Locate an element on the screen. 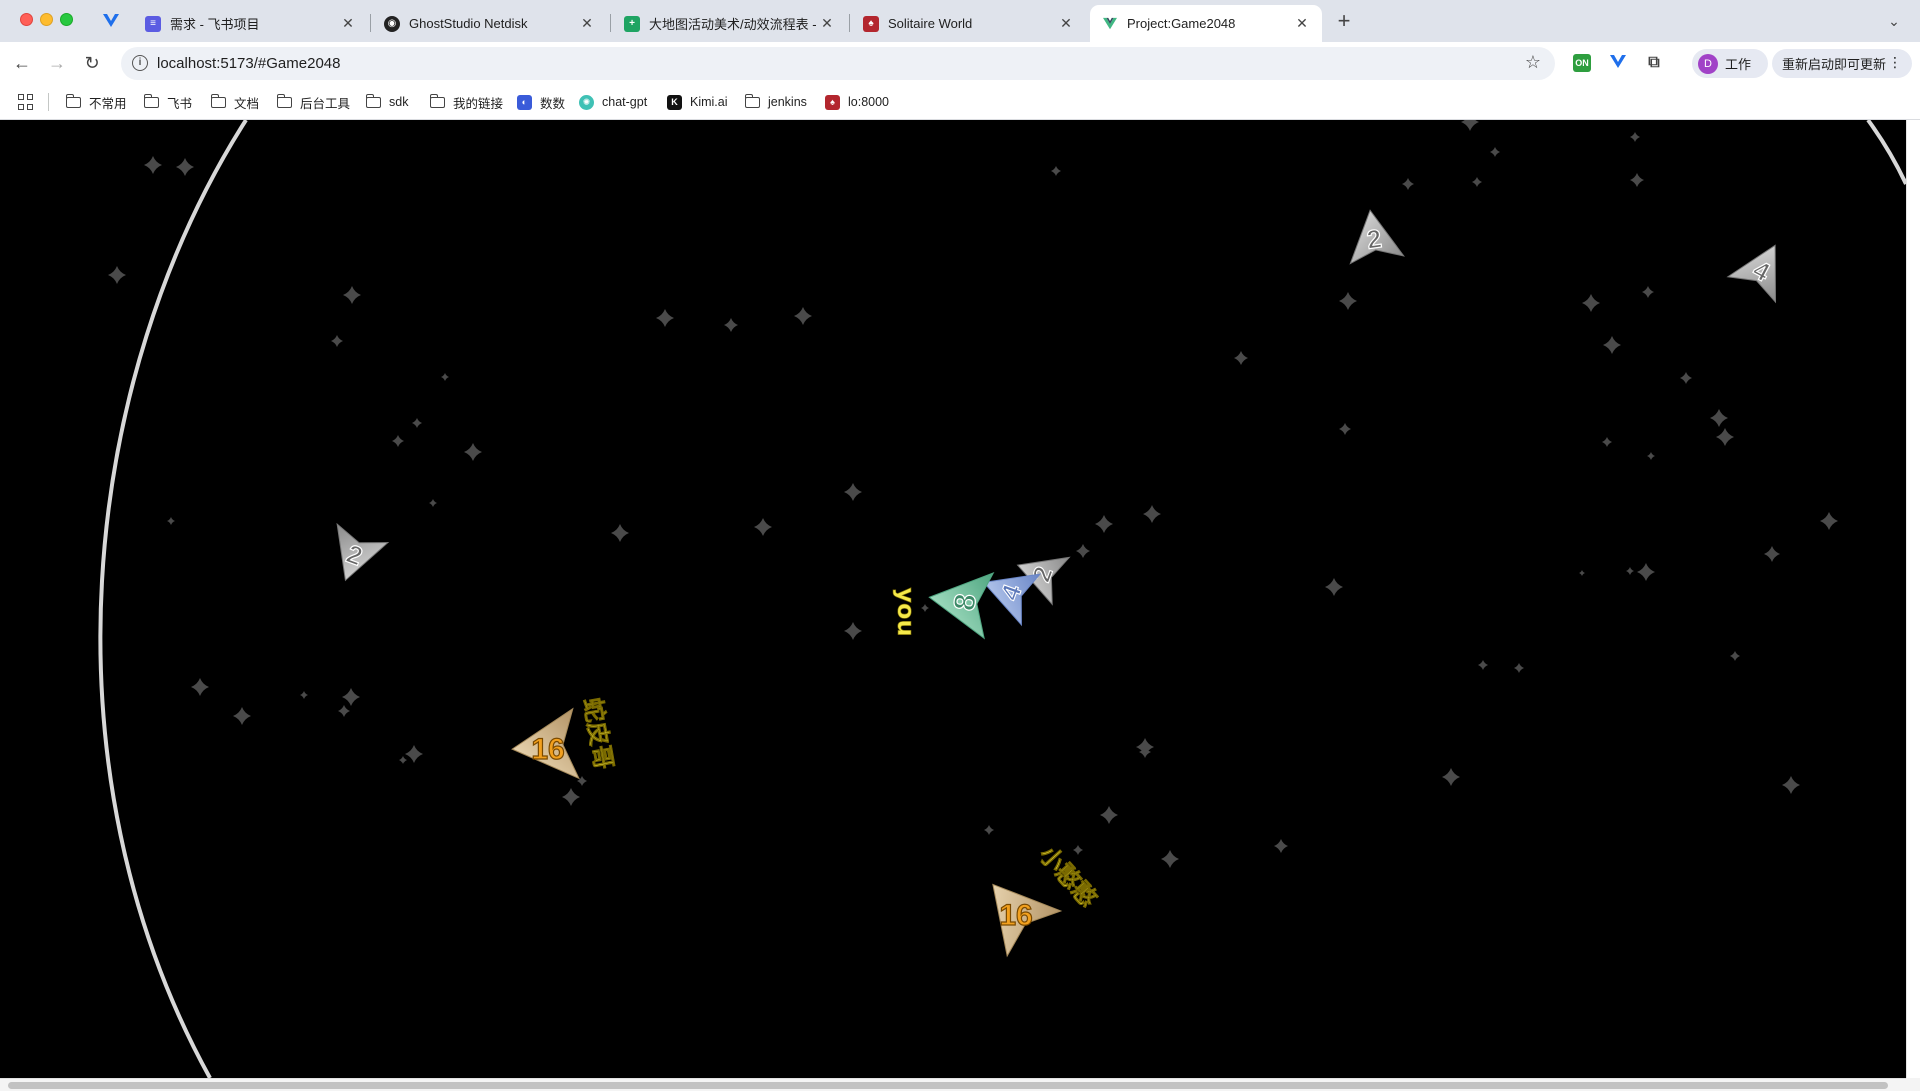 The image size is (1920, 1091). tab-game2048: Project:Game2048 ✕ is located at coordinates (1206, 23).